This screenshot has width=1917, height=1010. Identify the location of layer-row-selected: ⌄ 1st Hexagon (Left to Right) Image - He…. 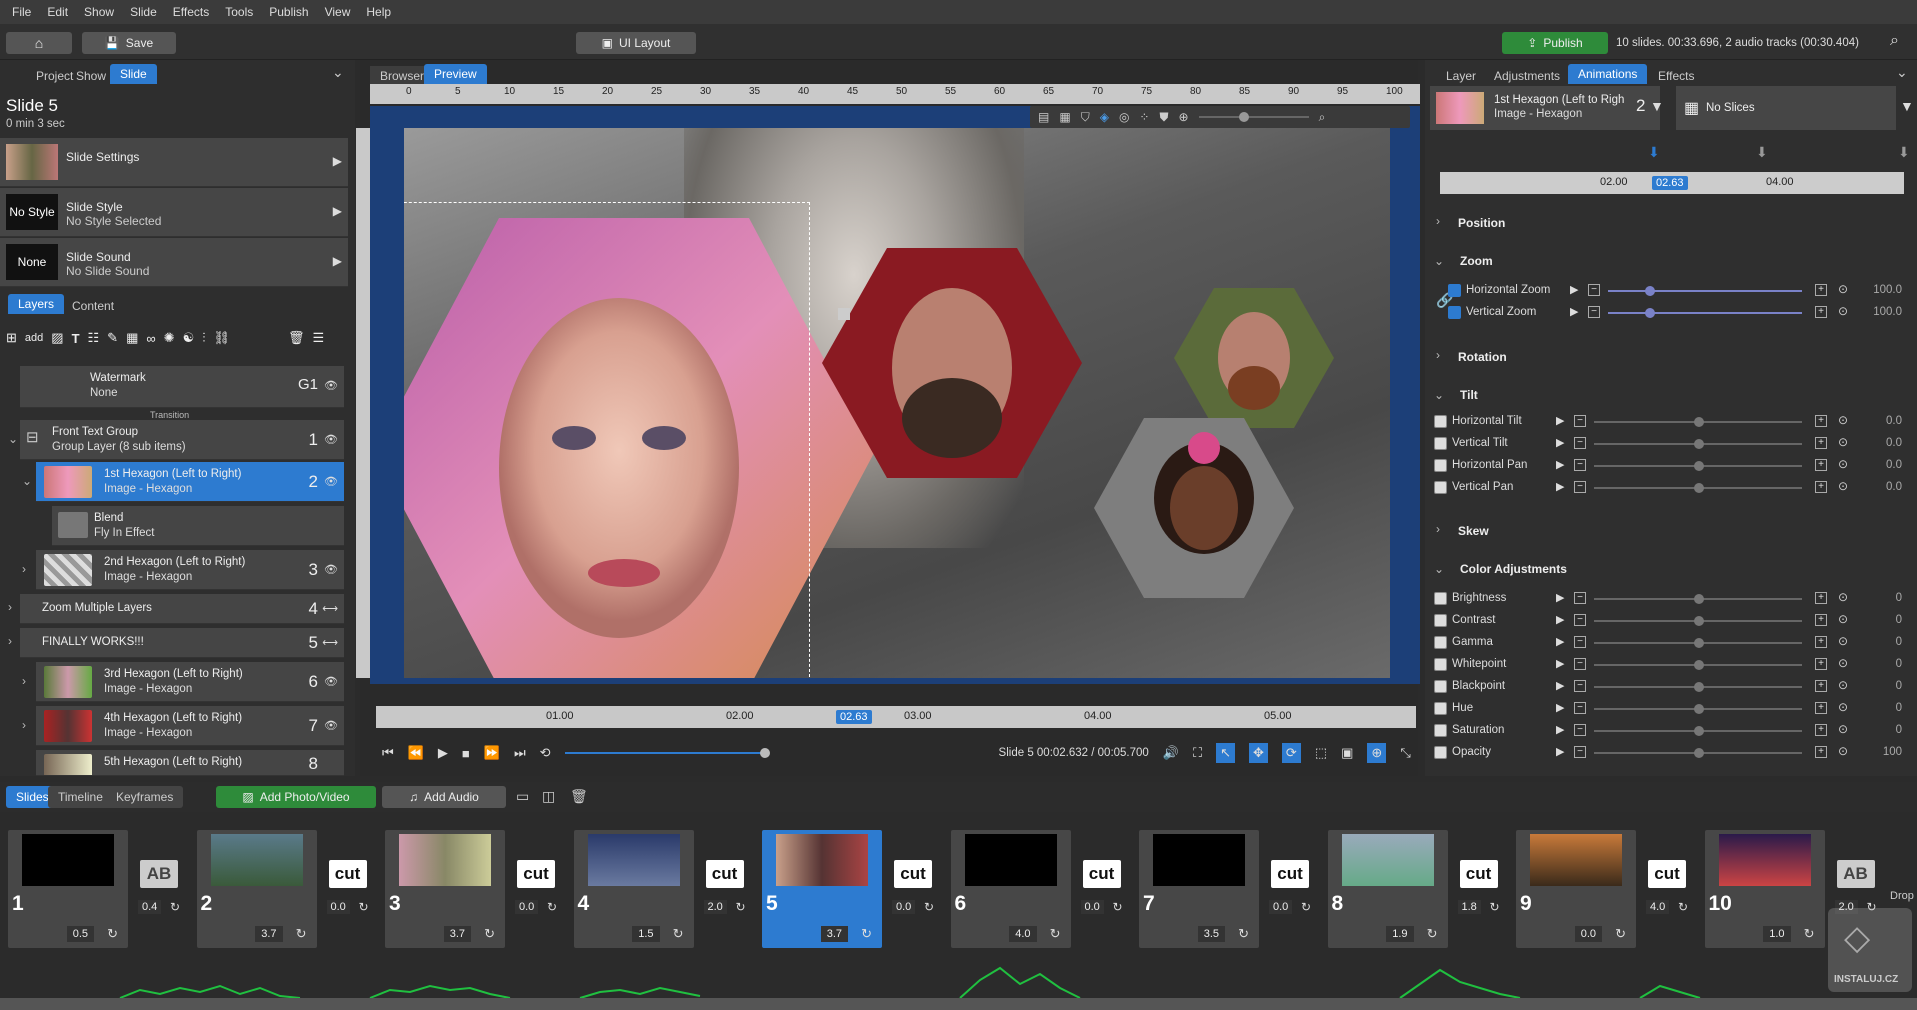
(183, 482).